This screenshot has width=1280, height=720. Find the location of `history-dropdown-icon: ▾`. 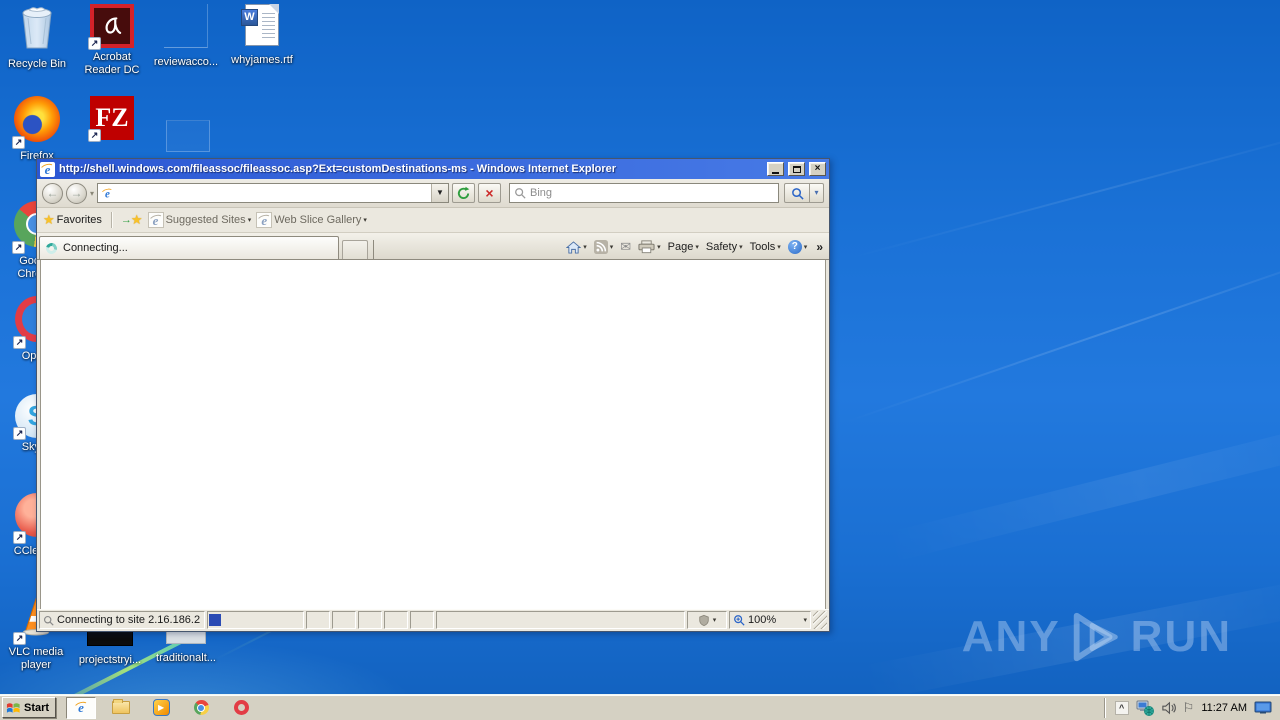

history-dropdown-icon: ▾ is located at coordinates (92, 193).